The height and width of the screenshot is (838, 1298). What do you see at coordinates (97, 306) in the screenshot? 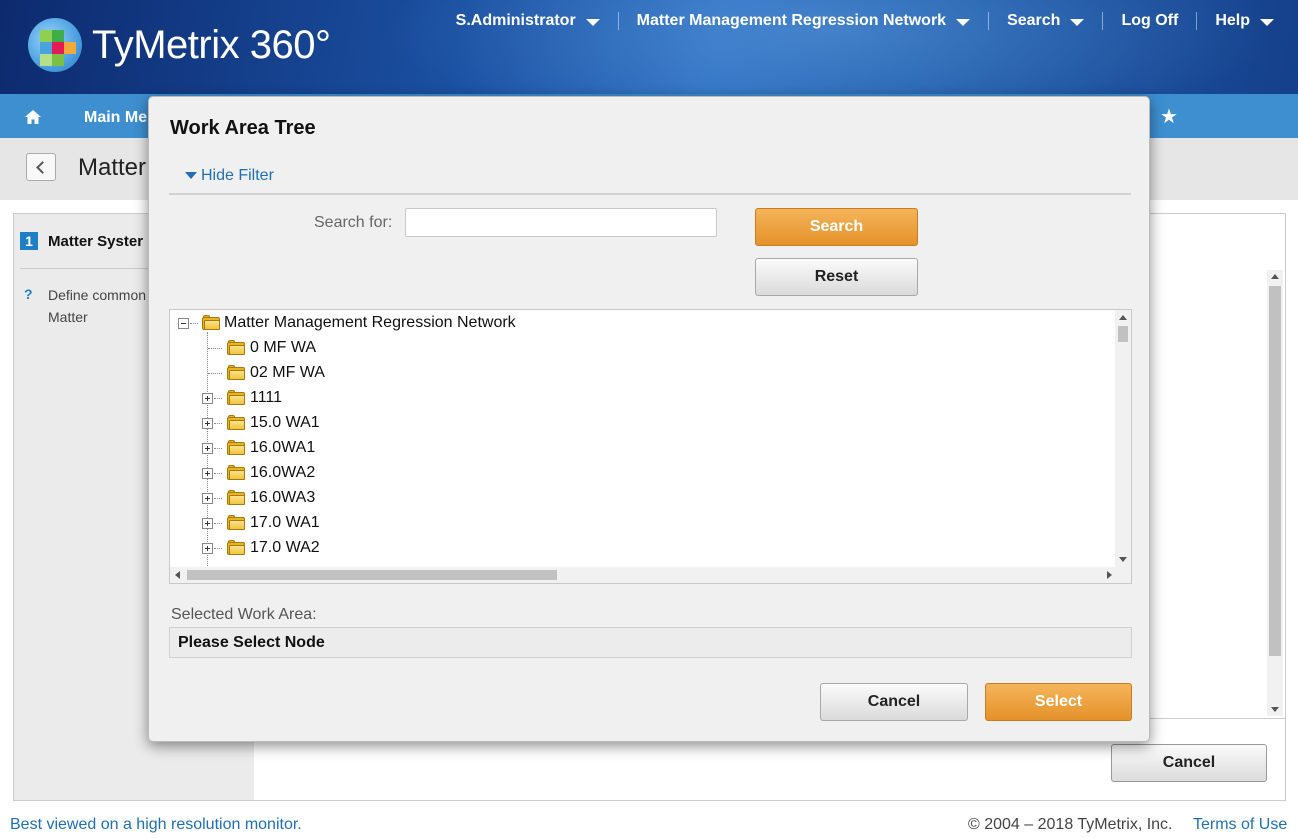
I see `help-text: Define common Matter` at bounding box center [97, 306].